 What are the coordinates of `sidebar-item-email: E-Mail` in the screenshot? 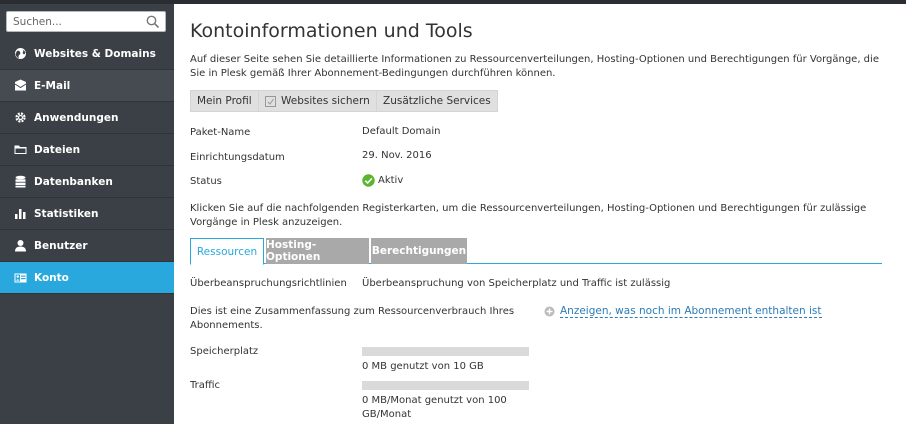 It's located at (87, 86).